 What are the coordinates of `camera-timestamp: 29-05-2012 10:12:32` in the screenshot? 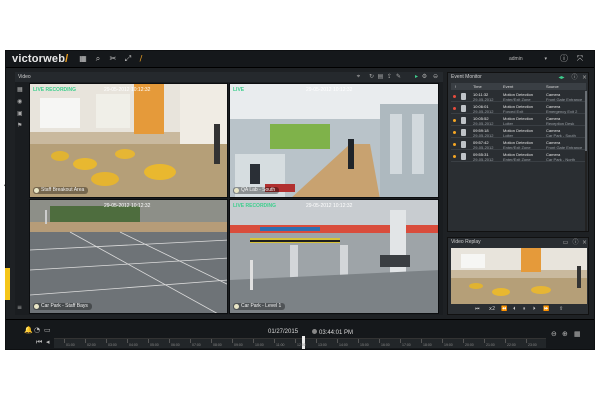 It's located at (329, 90).